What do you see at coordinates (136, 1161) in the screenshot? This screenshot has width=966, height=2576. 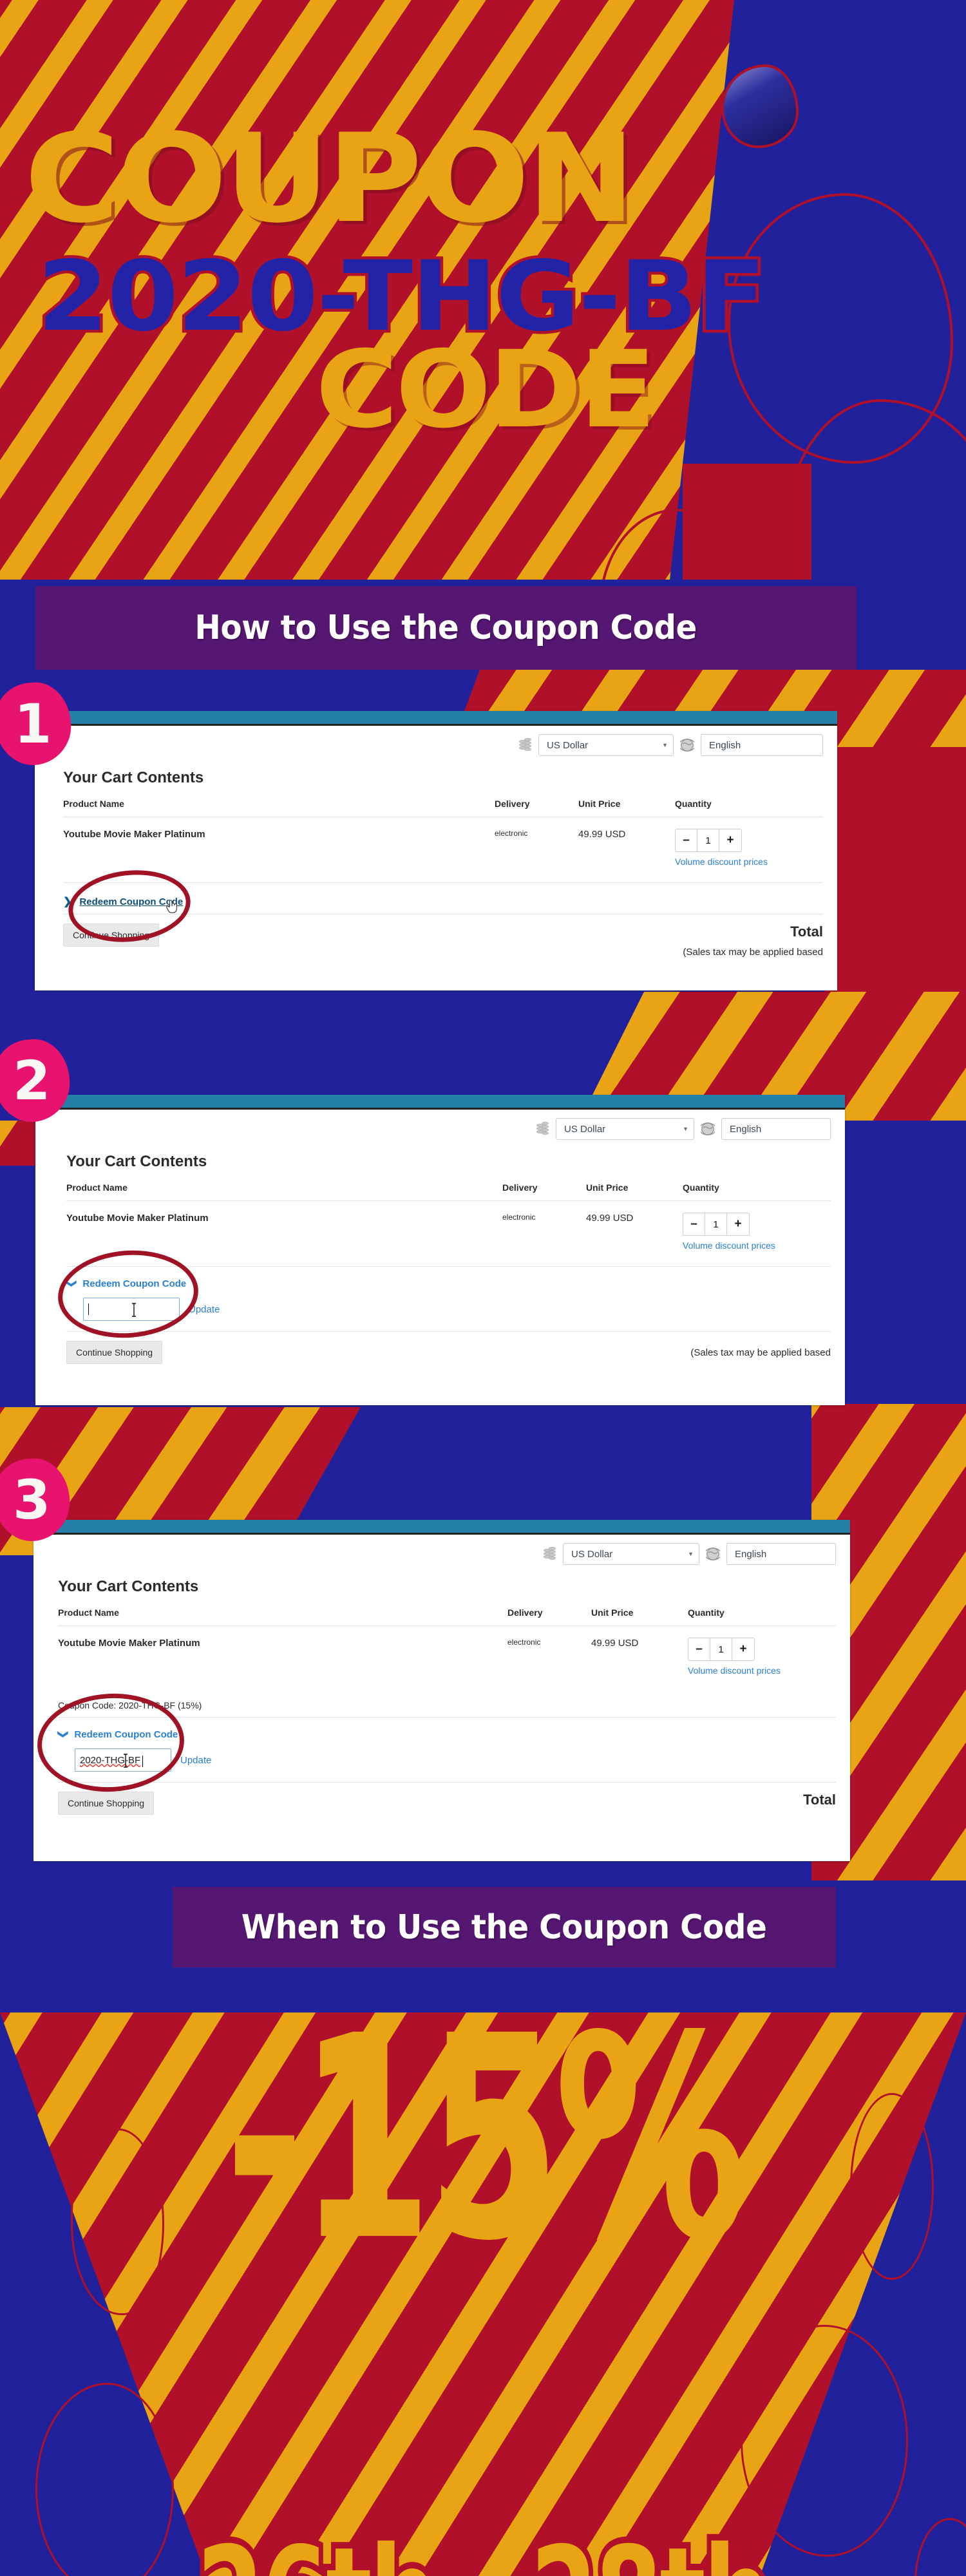 I see `cart-title-2: Your Cart Contents` at bounding box center [136, 1161].